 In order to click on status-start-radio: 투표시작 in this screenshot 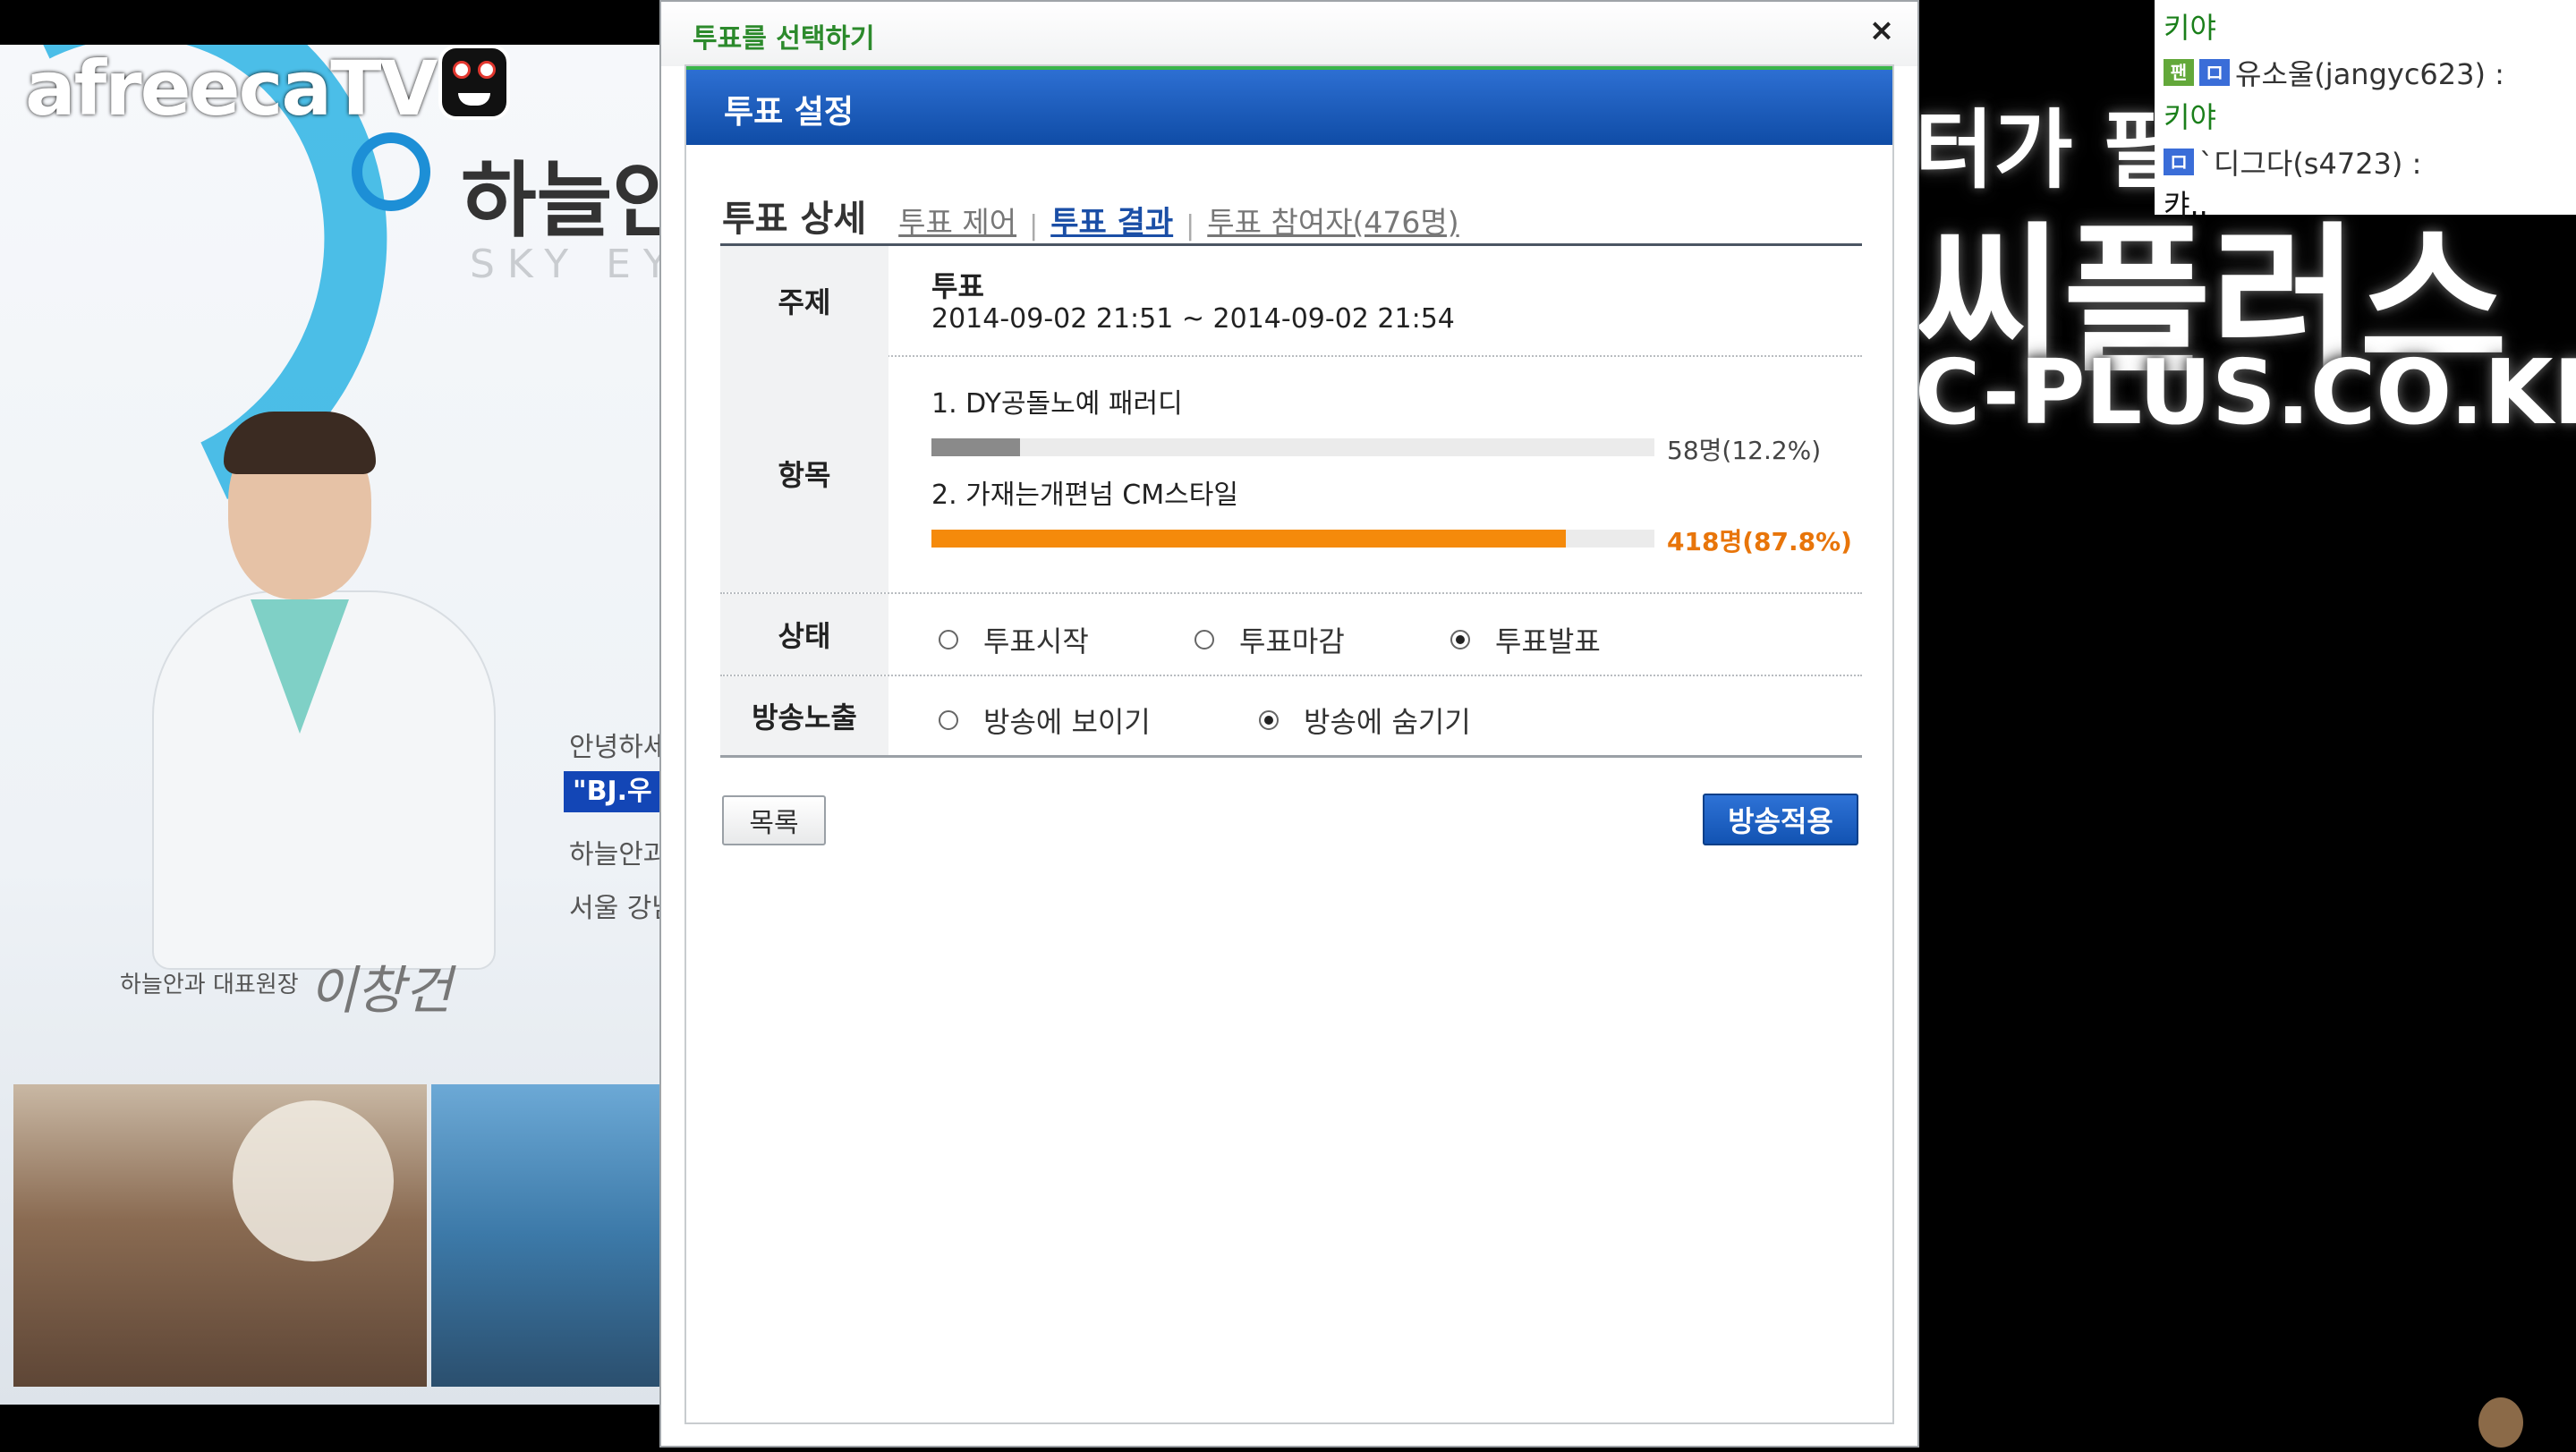, I will do `click(1014, 639)`.